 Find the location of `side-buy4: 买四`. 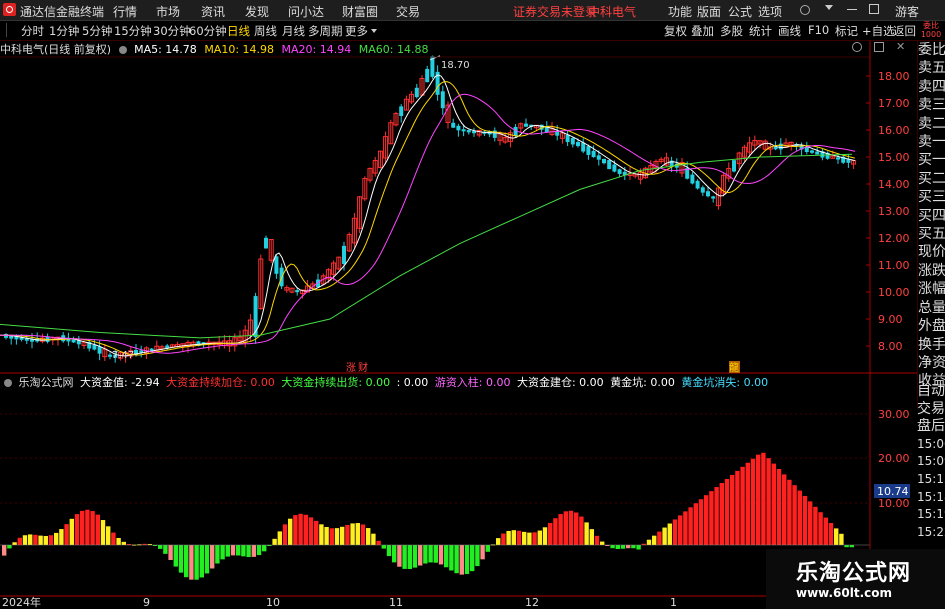

side-buy4: 买四 is located at coordinates (931, 215).